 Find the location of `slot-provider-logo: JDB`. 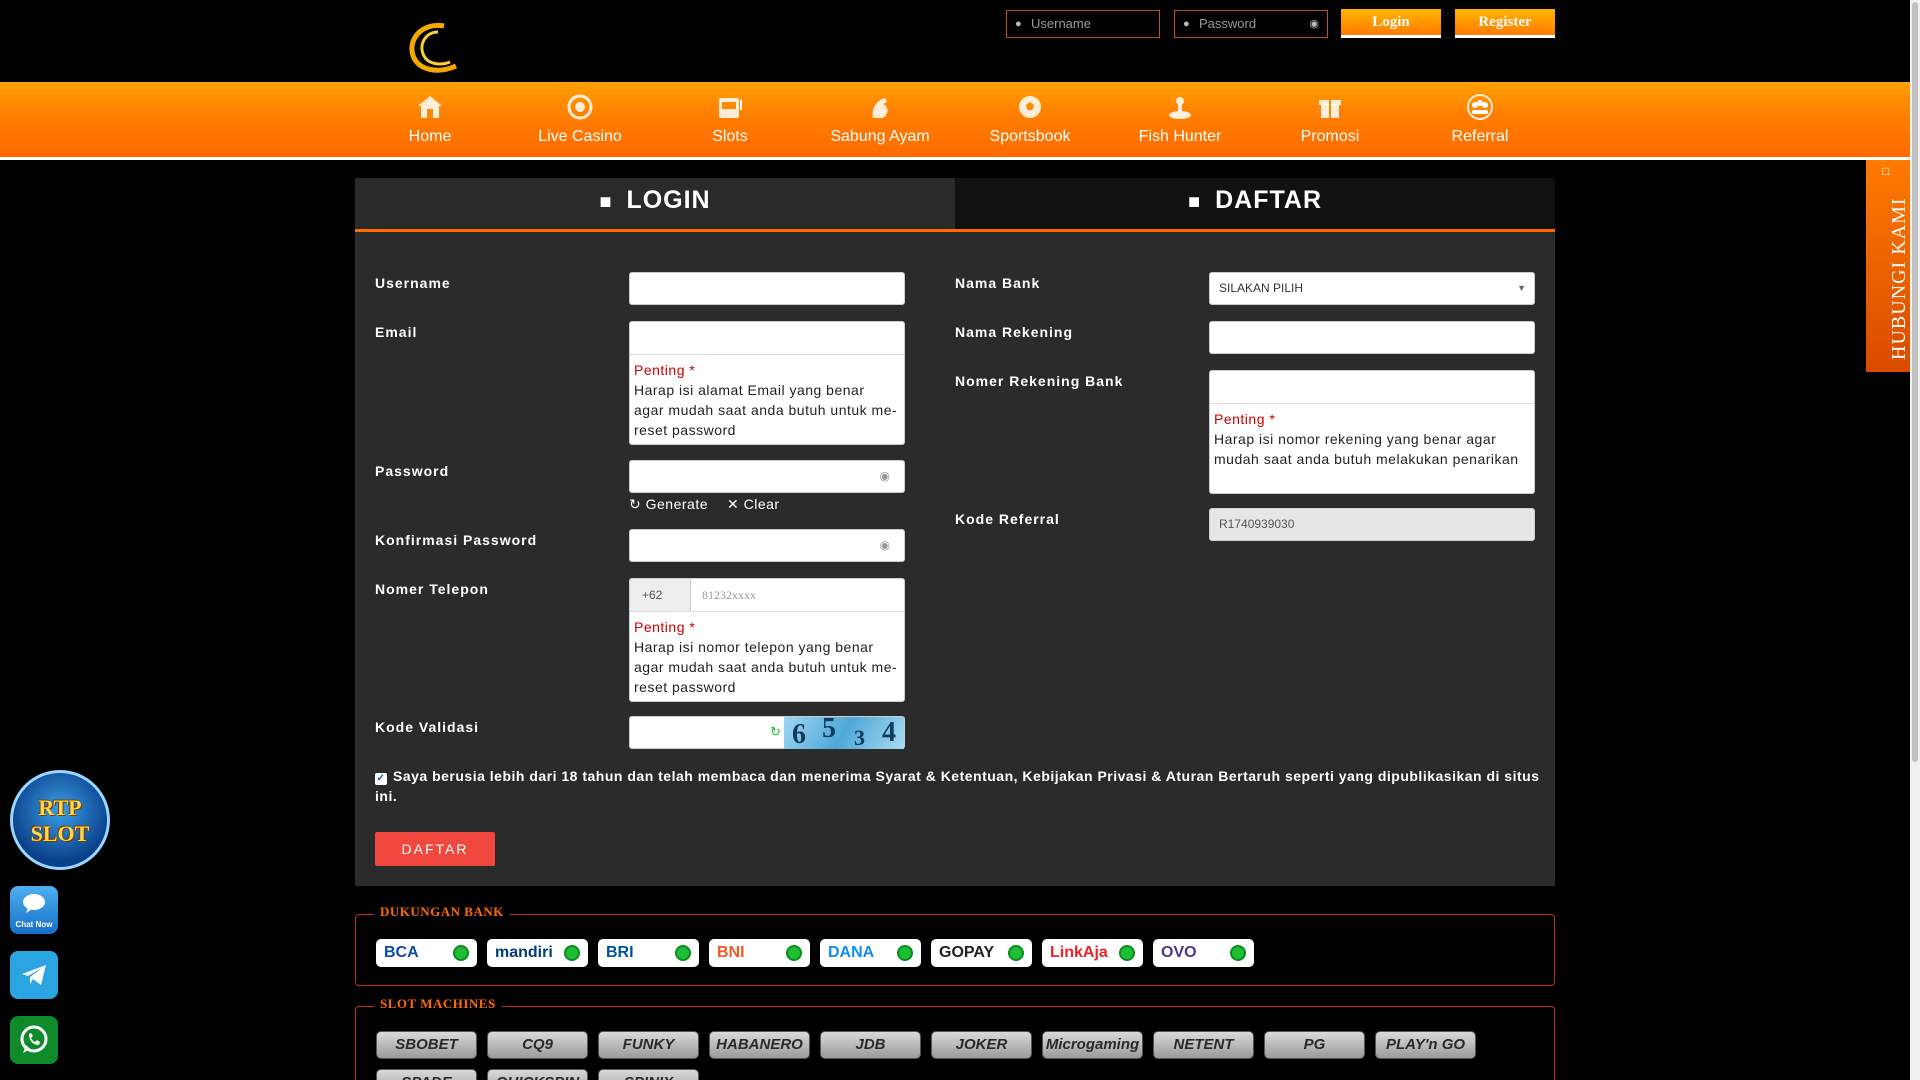

slot-provider-logo: JDB is located at coordinates (870, 1045).